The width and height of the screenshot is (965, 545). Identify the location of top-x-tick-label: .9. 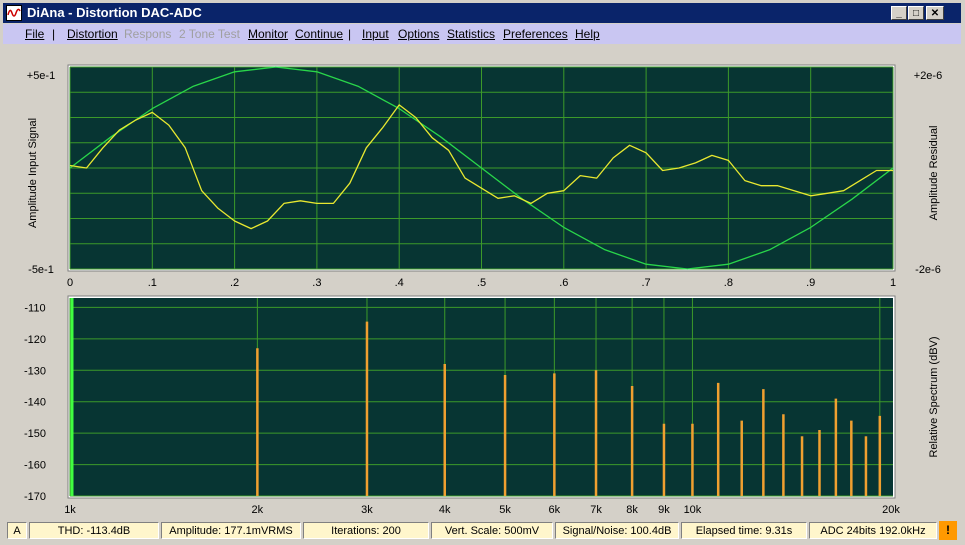
(810, 283).